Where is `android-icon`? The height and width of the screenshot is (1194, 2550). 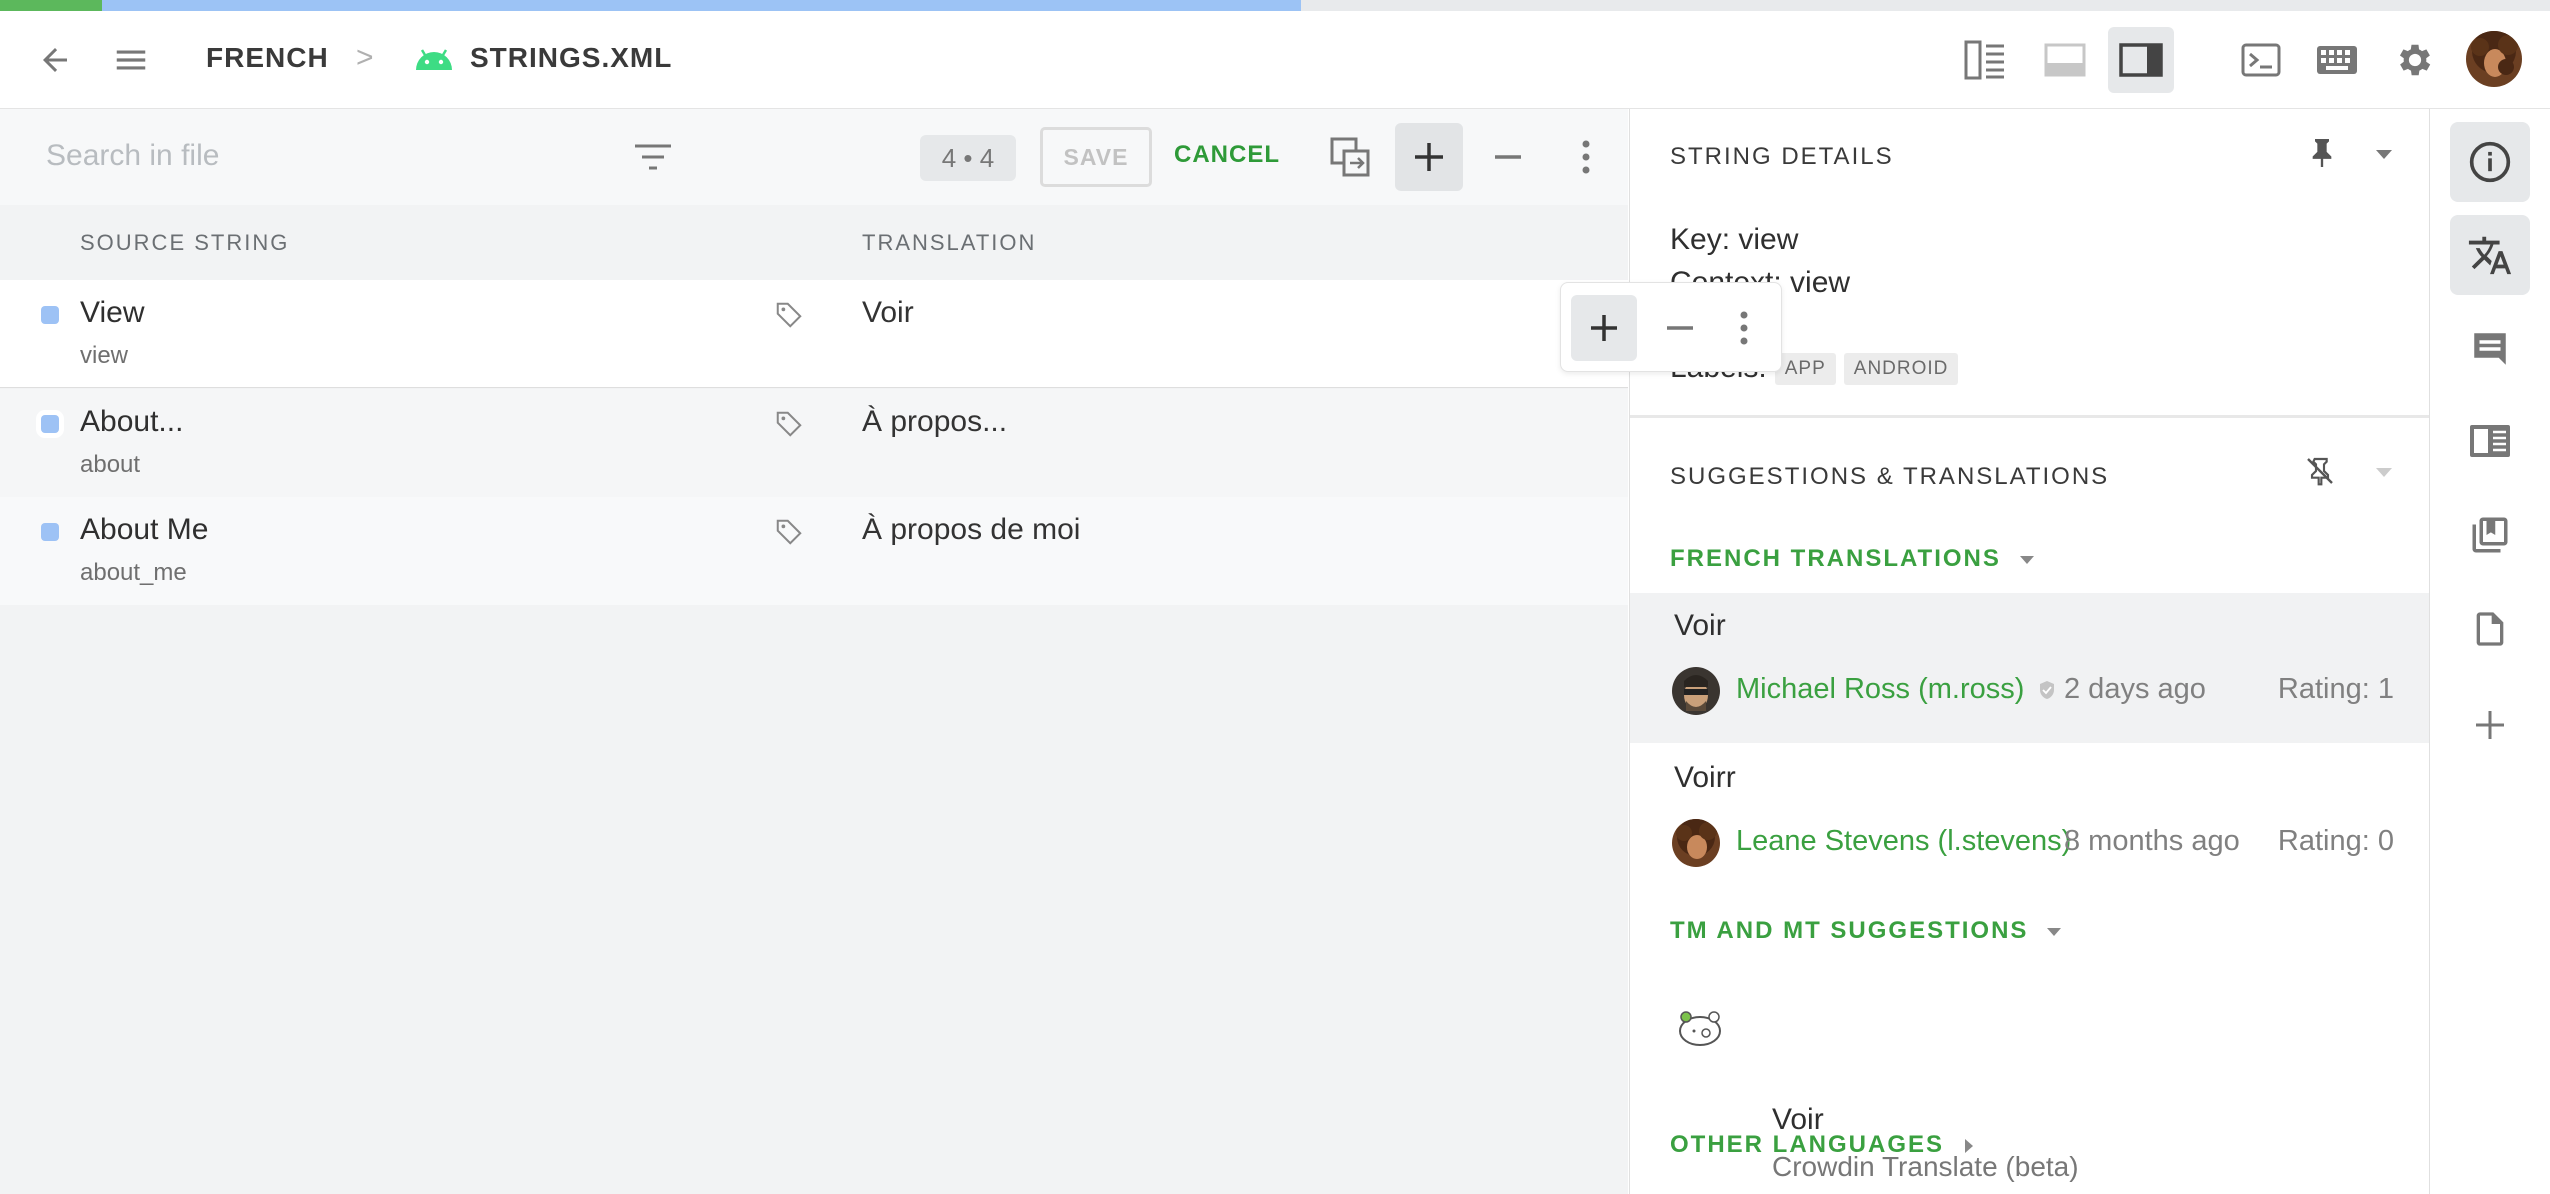
android-icon is located at coordinates (434, 59).